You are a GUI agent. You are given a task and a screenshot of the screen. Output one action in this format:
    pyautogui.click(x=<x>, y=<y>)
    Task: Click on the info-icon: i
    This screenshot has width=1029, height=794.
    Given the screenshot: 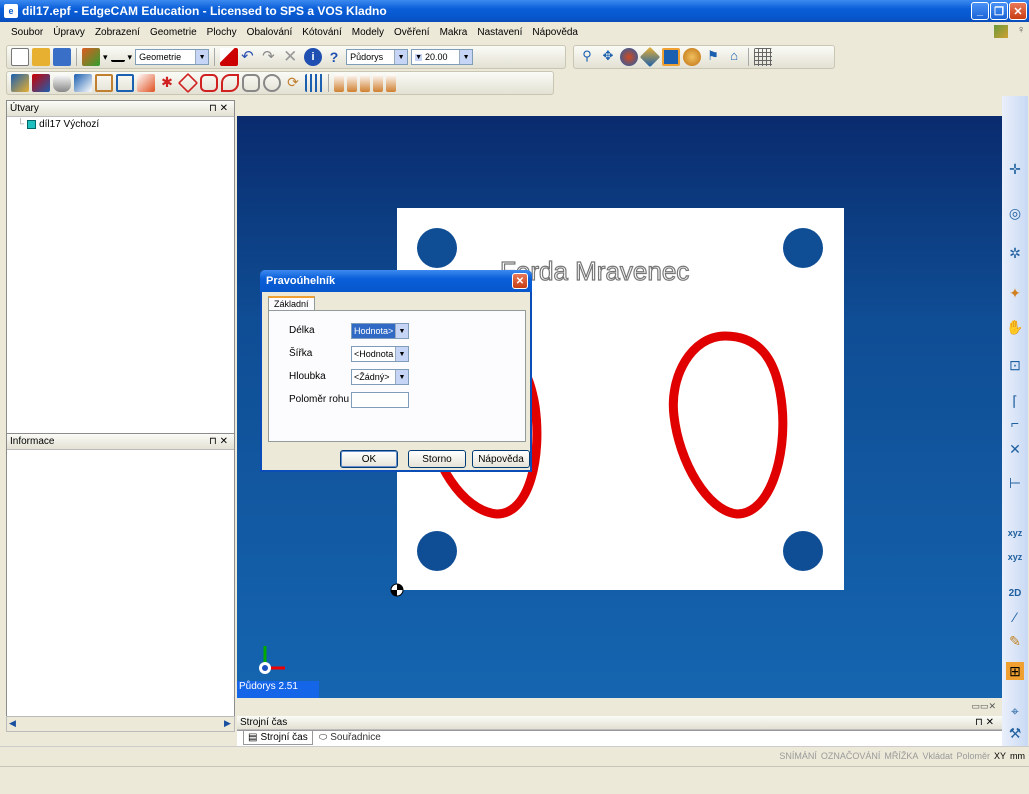 What is the action you would take?
    pyautogui.click(x=313, y=57)
    